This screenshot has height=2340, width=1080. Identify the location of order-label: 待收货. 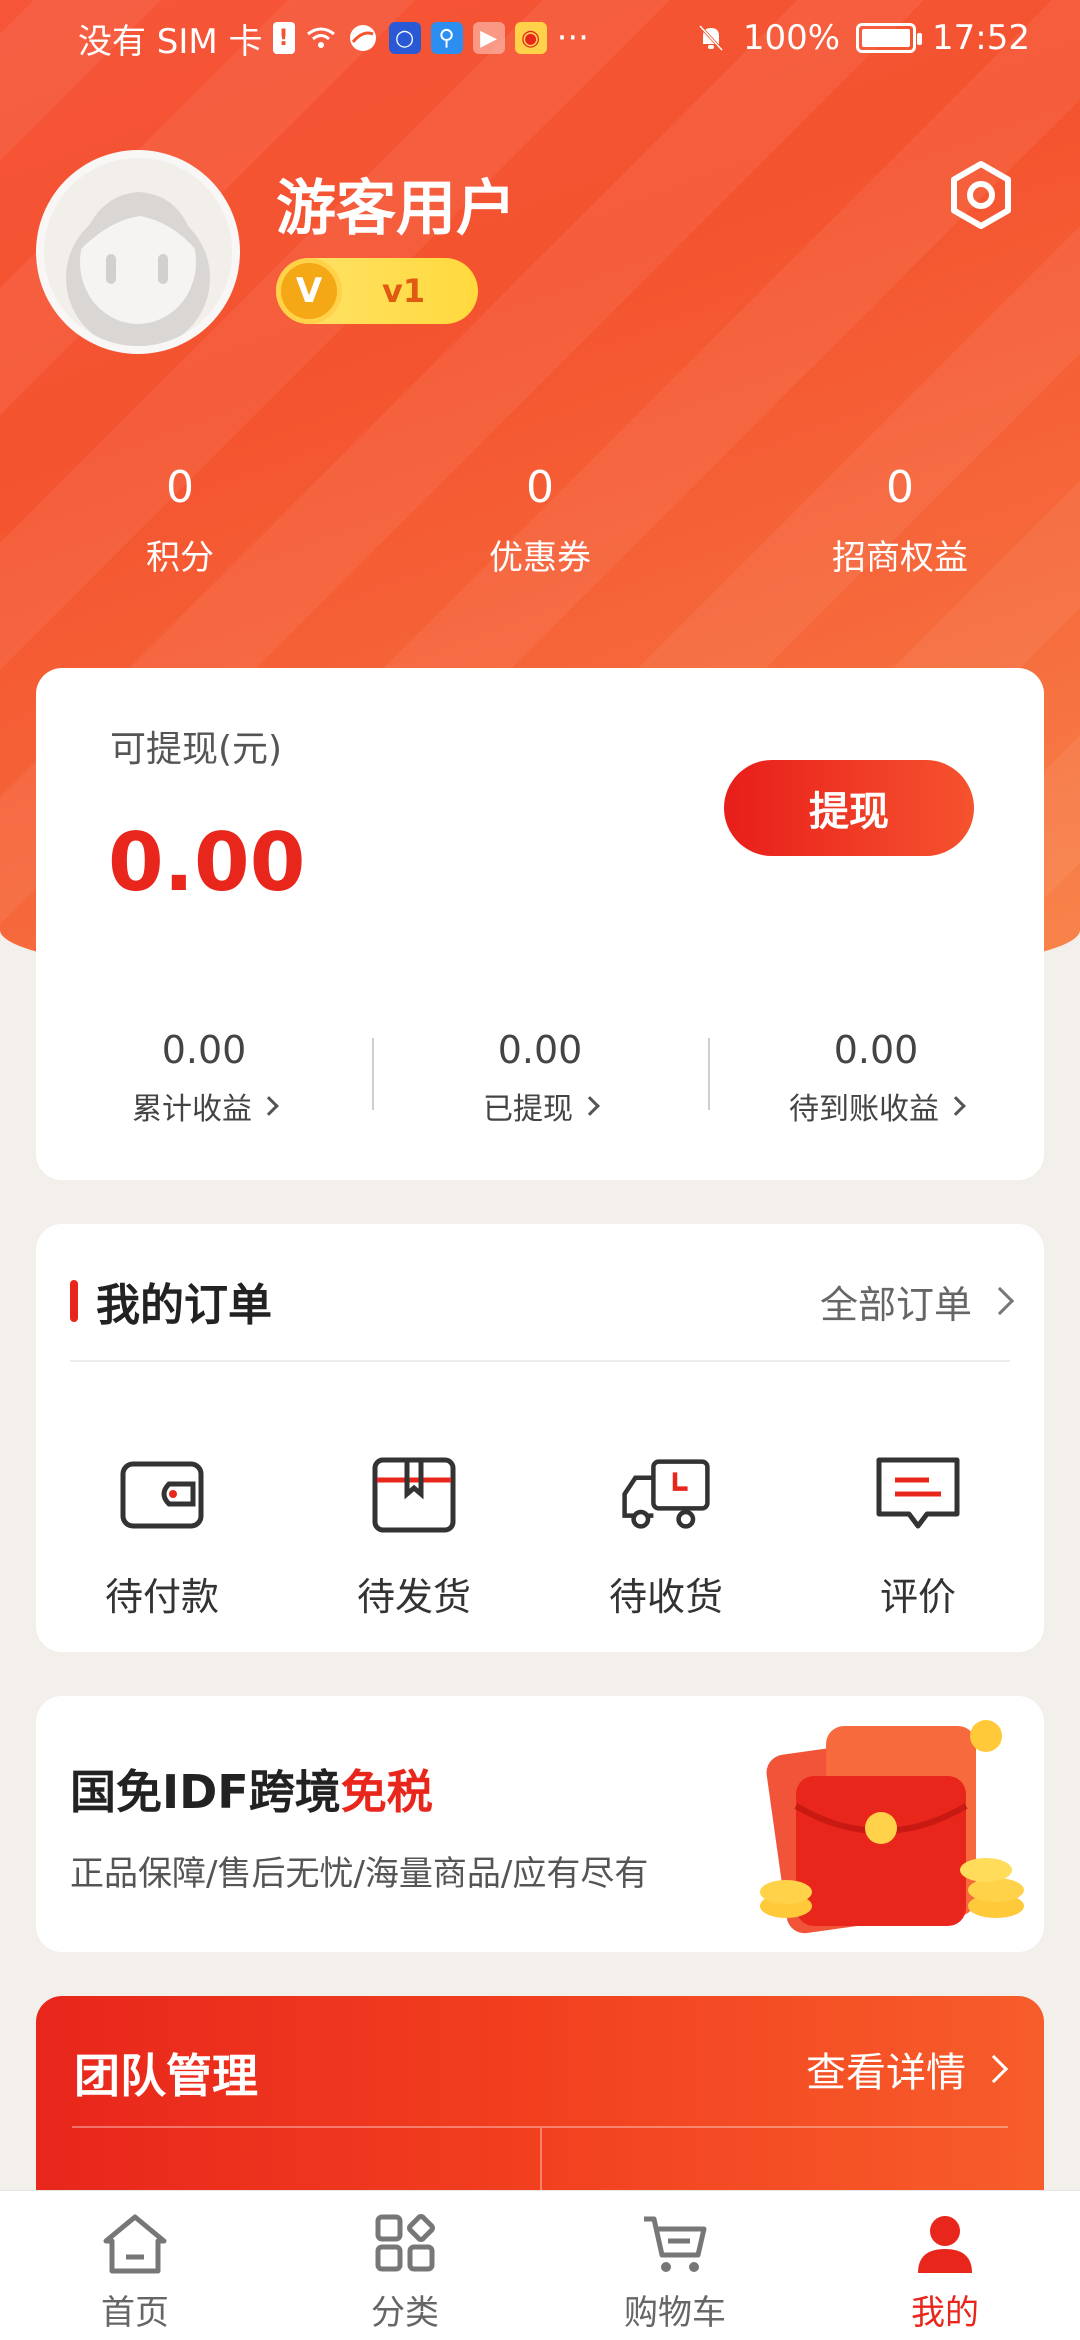
(665, 1597).